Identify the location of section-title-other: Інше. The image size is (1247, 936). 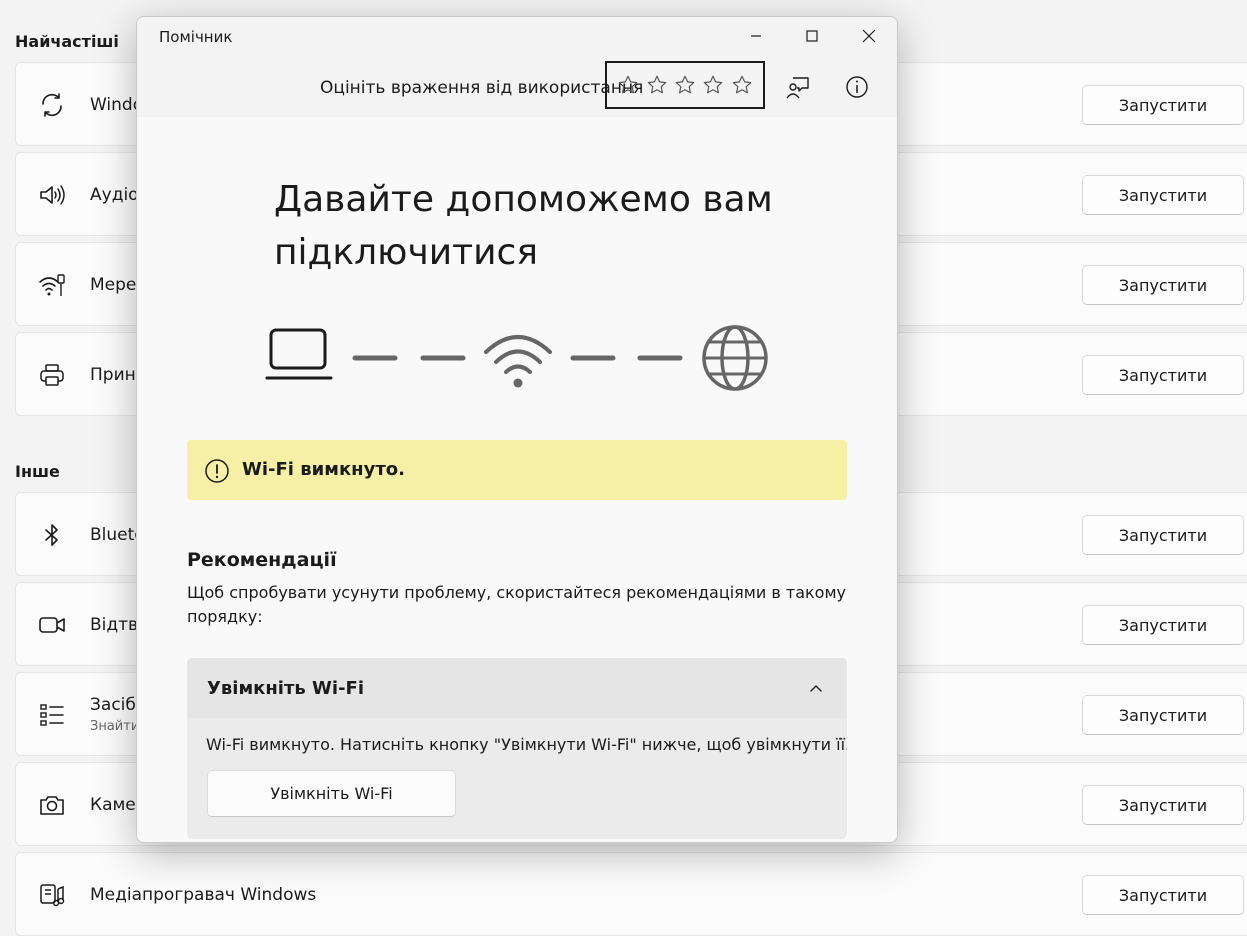
(37, 471).